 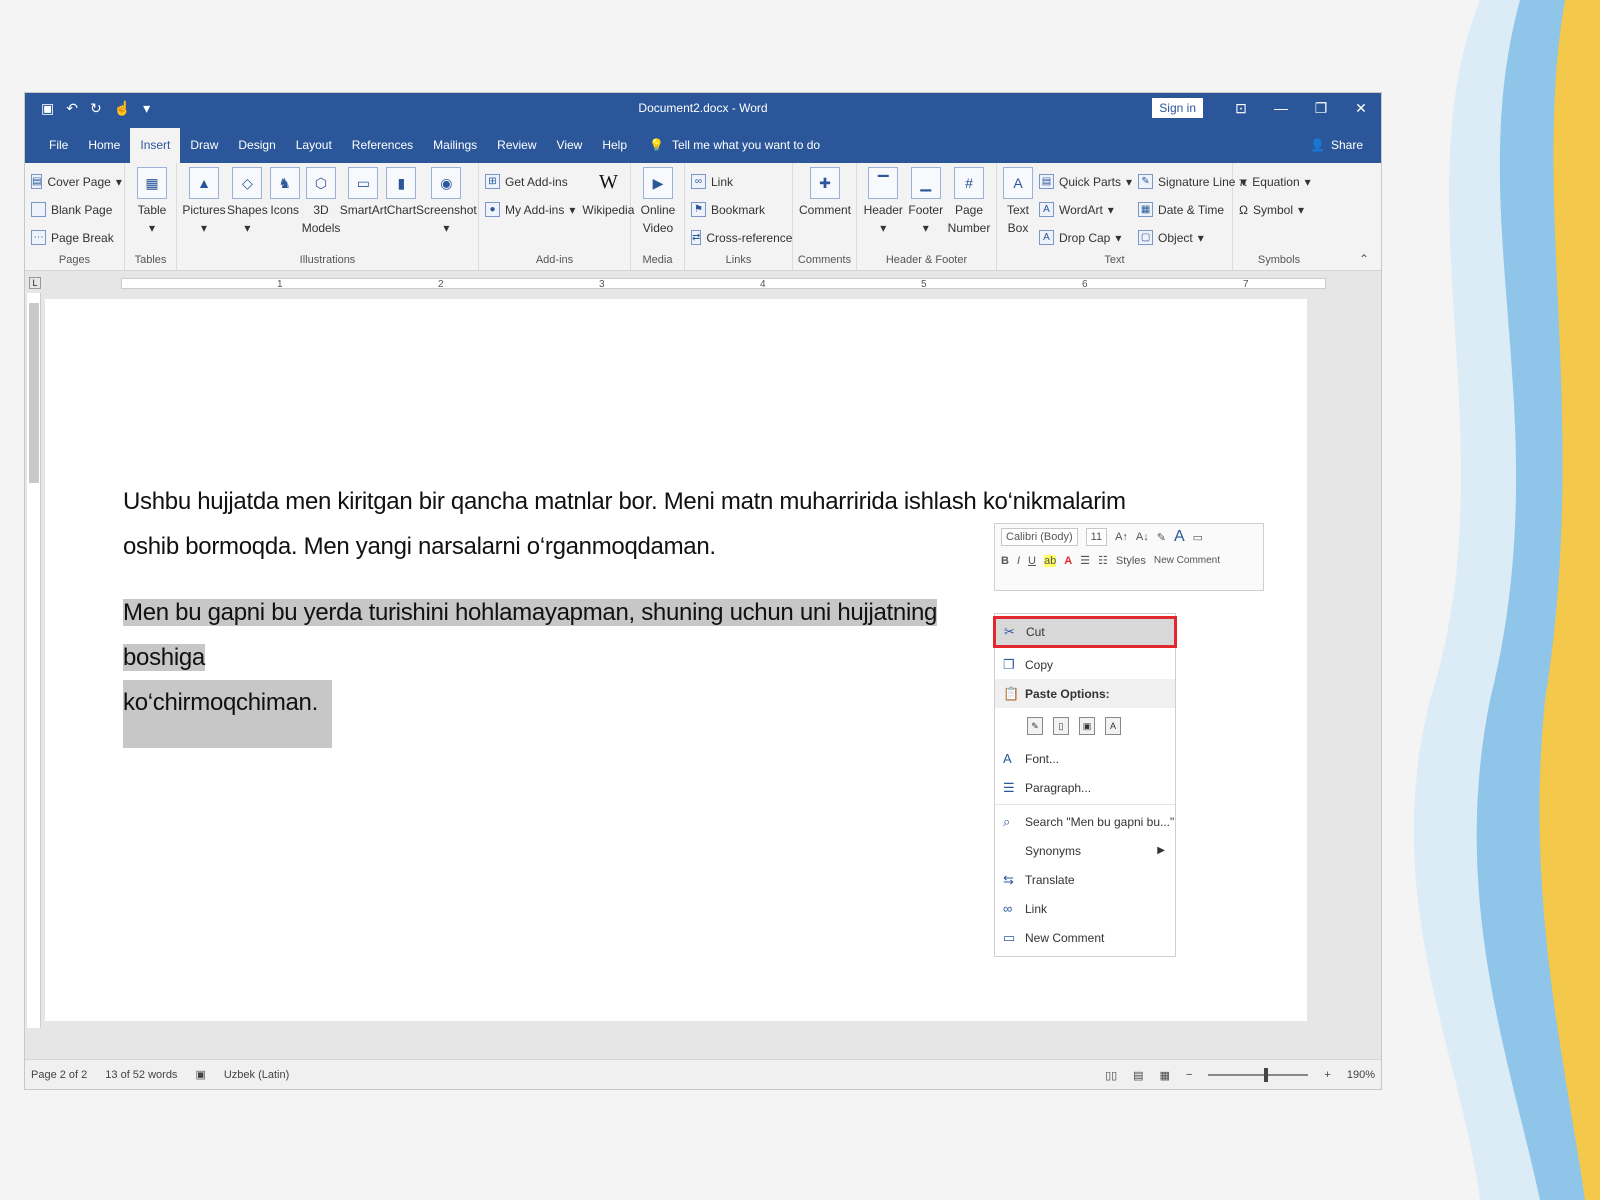 I want to click on footer-button: ▁ Footer ▾, so click(x=926, y=202).